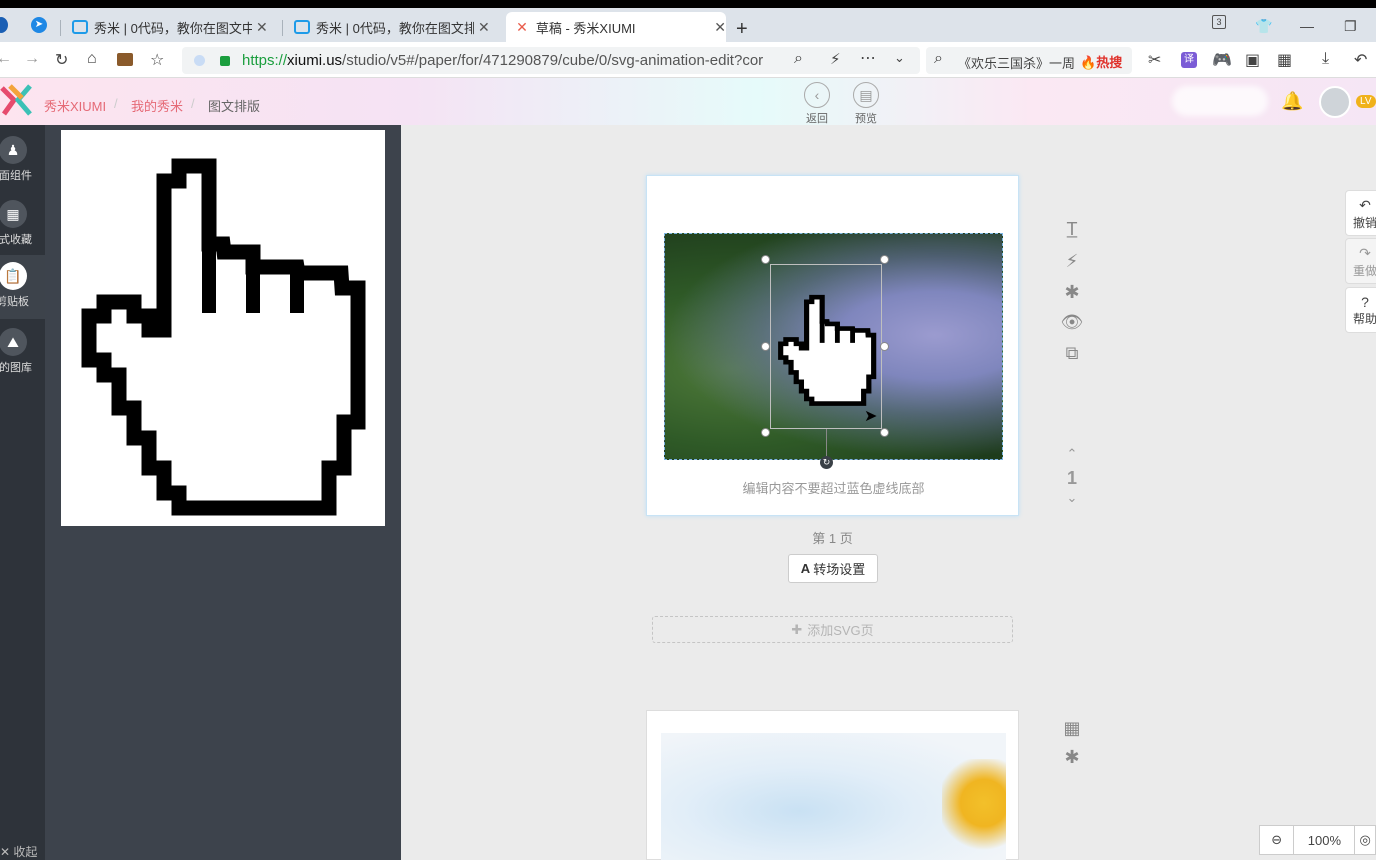 This screenshot has height=860, width=1376. I want to click on resize-handle-bl, so click(765, 432).